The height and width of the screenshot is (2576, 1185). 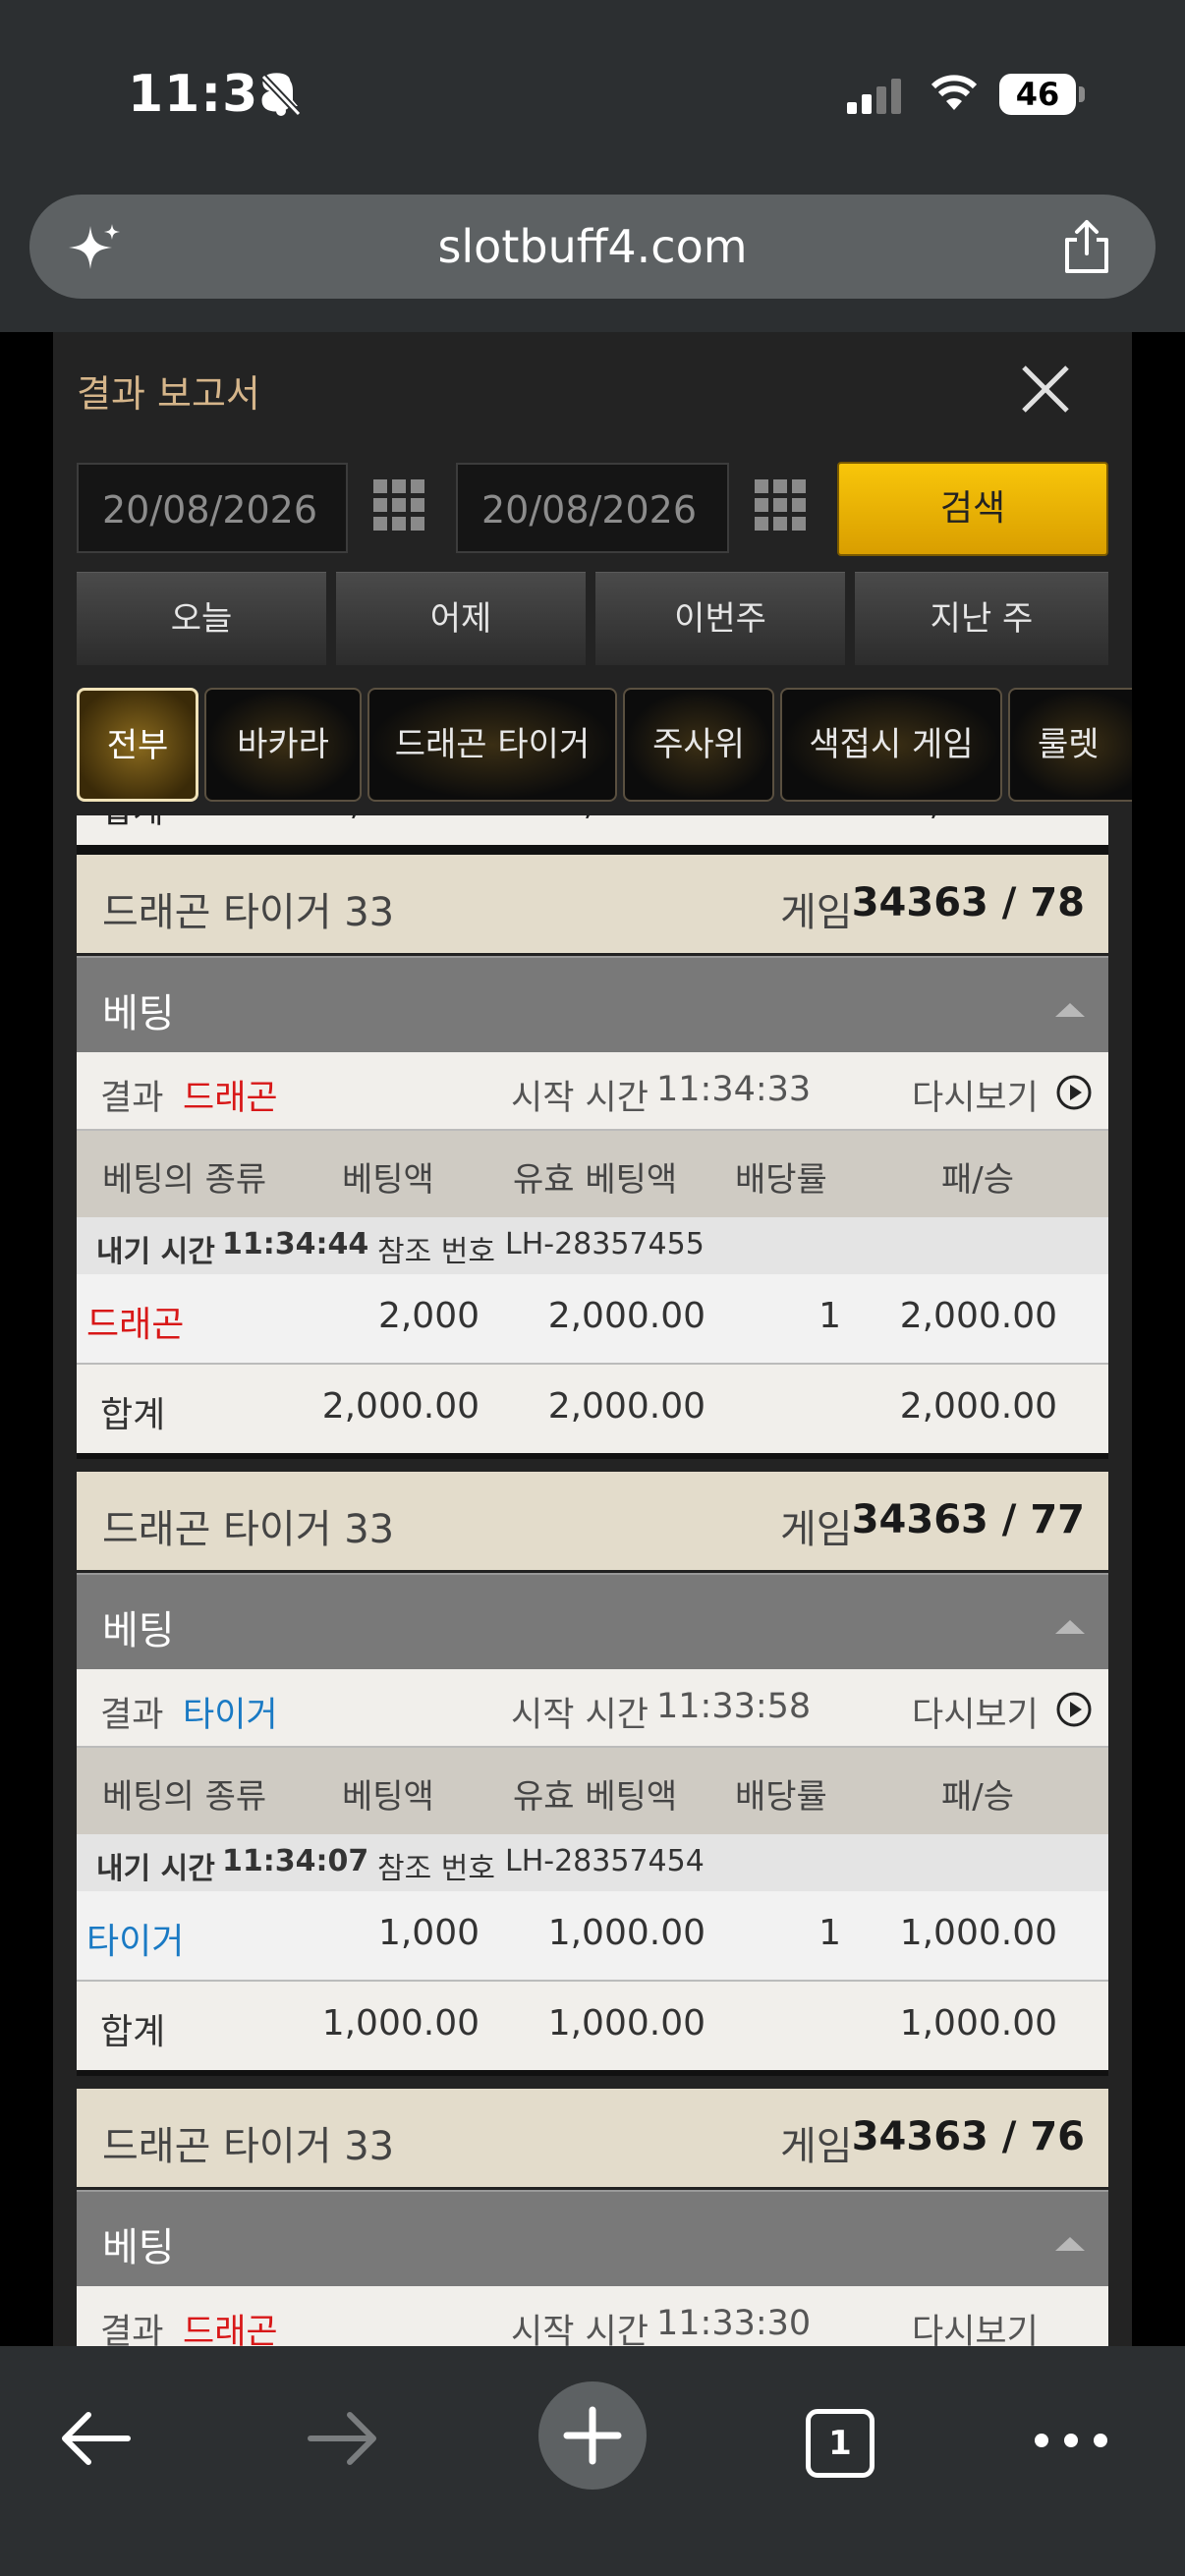 What do you see at coordinates (136, 1942) in the screenshot?
I see `bet-type: 타이거` at bounding box center [136, 1942].